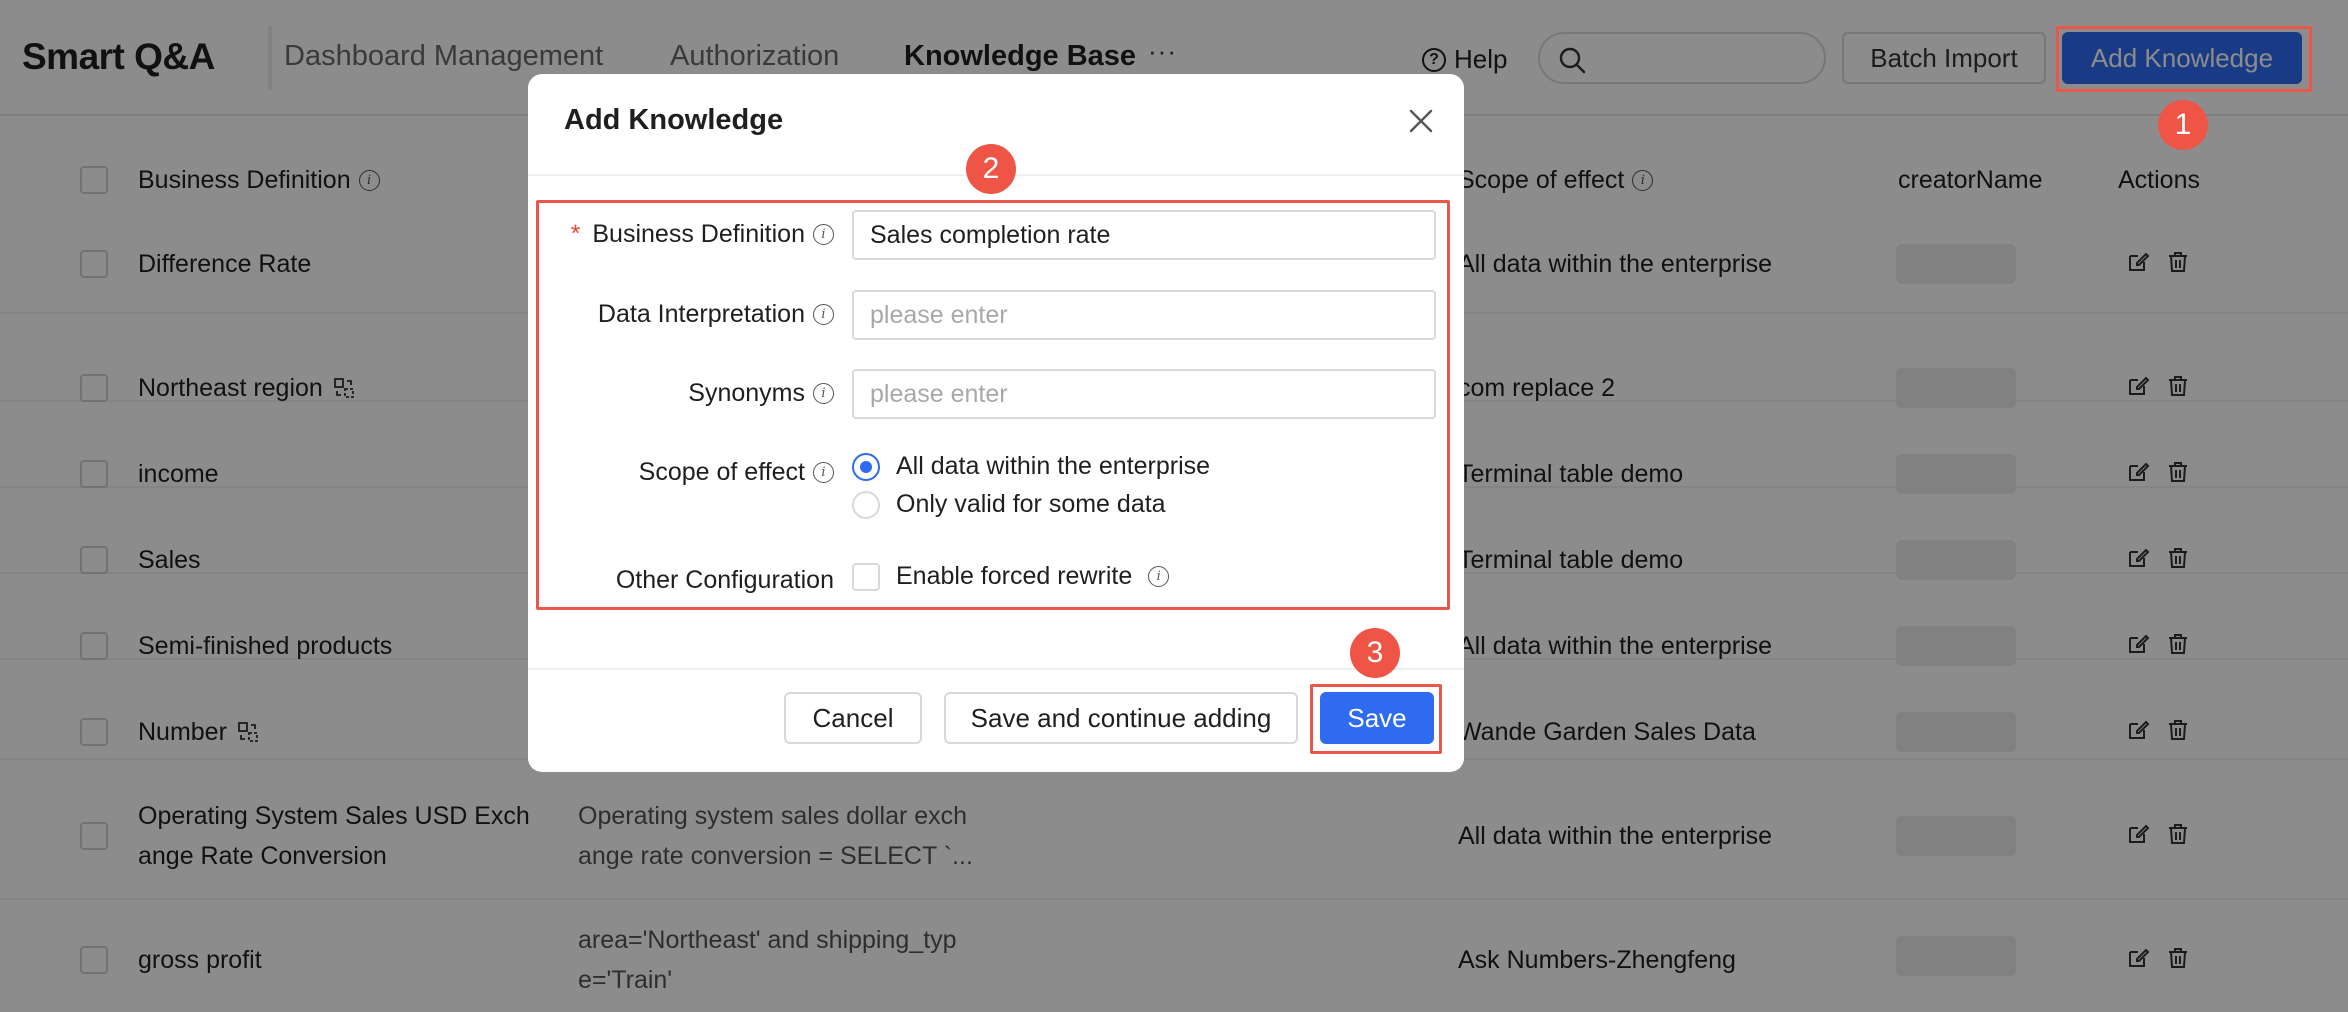 The height and width of the screenshot is (1012, 2348). I want to click on highlight-save, so click(1376, 719).